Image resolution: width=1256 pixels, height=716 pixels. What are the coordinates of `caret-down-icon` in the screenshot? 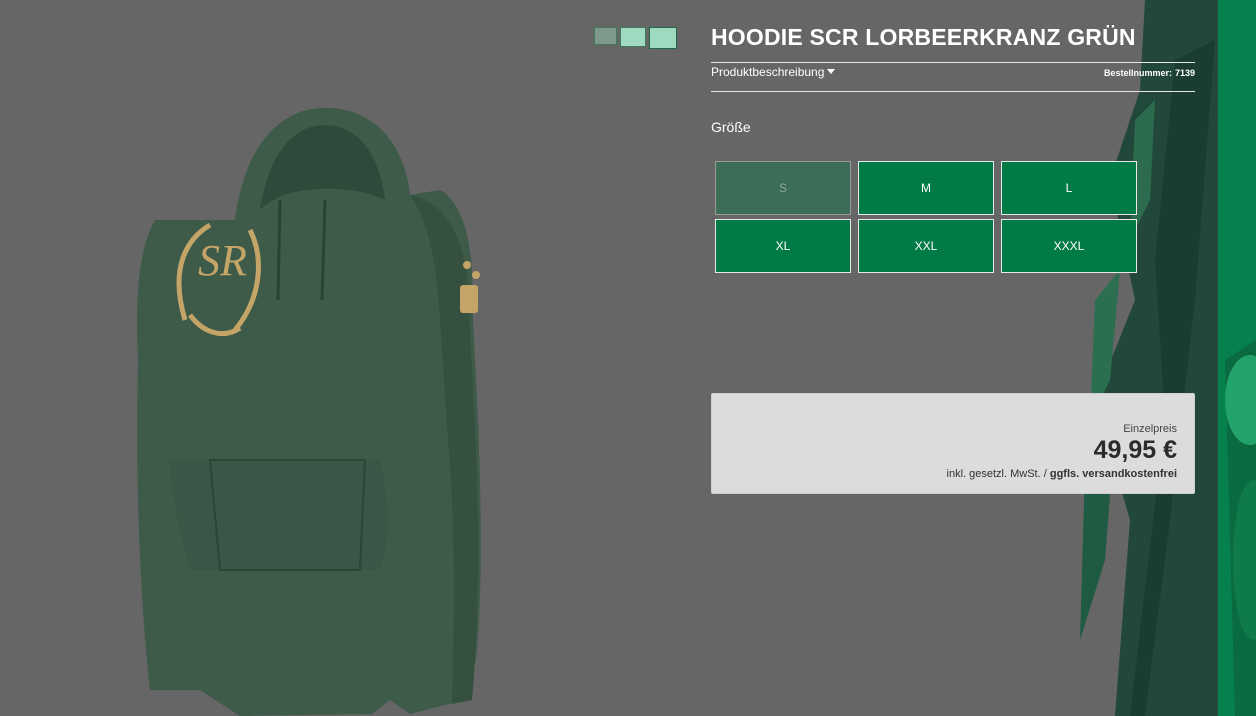 It's located at (831, 71).